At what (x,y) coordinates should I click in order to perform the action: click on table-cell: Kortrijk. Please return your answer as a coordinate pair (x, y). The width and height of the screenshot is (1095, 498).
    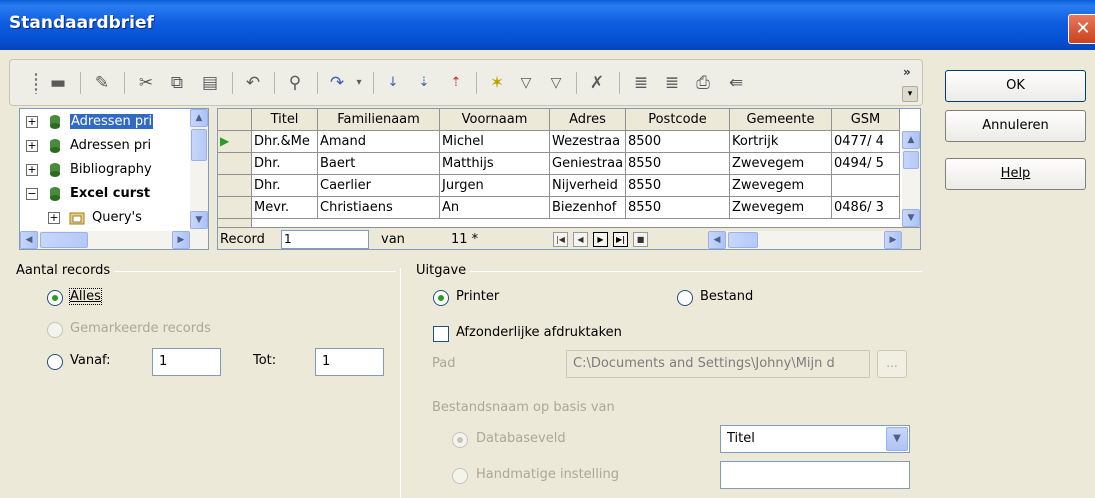
    Looking at the image, I should click on (781, 142).